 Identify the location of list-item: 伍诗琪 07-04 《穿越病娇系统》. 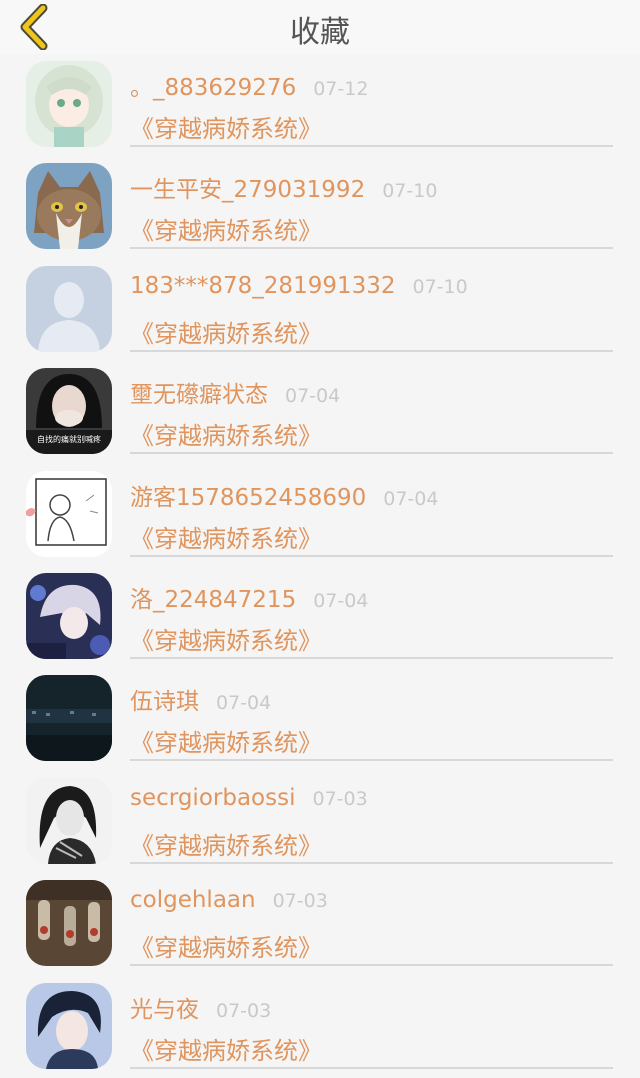
(320, 719).